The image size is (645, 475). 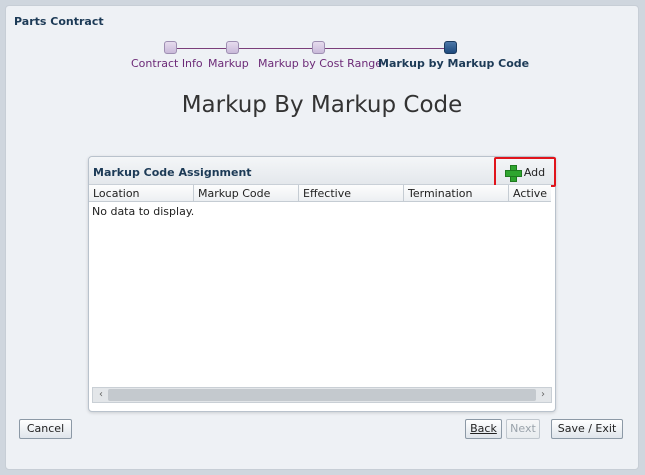 What do you see at coordinates (246, 193) in the screenshot?
I see `column-header-markup-code: Markup Code` at bounding box center [246, 193].